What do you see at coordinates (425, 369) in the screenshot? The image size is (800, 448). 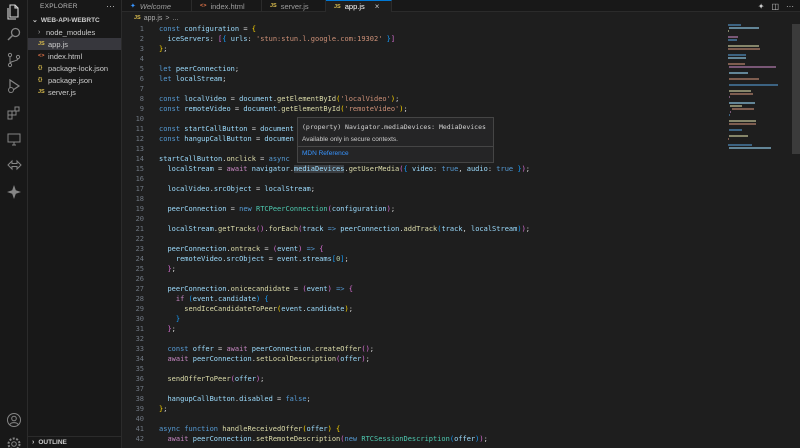 I see `code-line: 35` at bounding box center [425, 369].